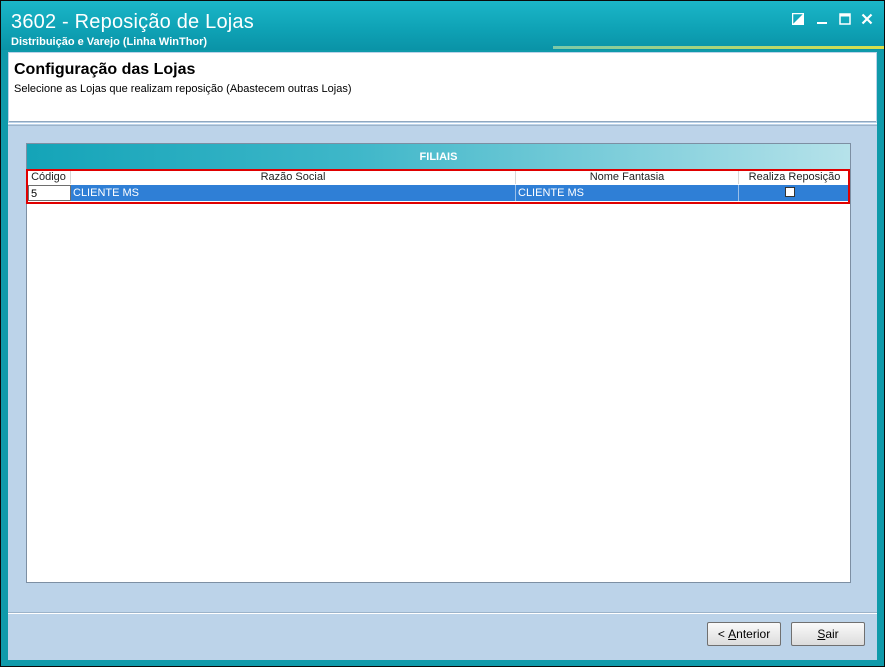 This screenshot has width=885, height=667. Describe the element at coordinates (723, 634) in the screenshot. I see `anterior-prefix: <` at that location.